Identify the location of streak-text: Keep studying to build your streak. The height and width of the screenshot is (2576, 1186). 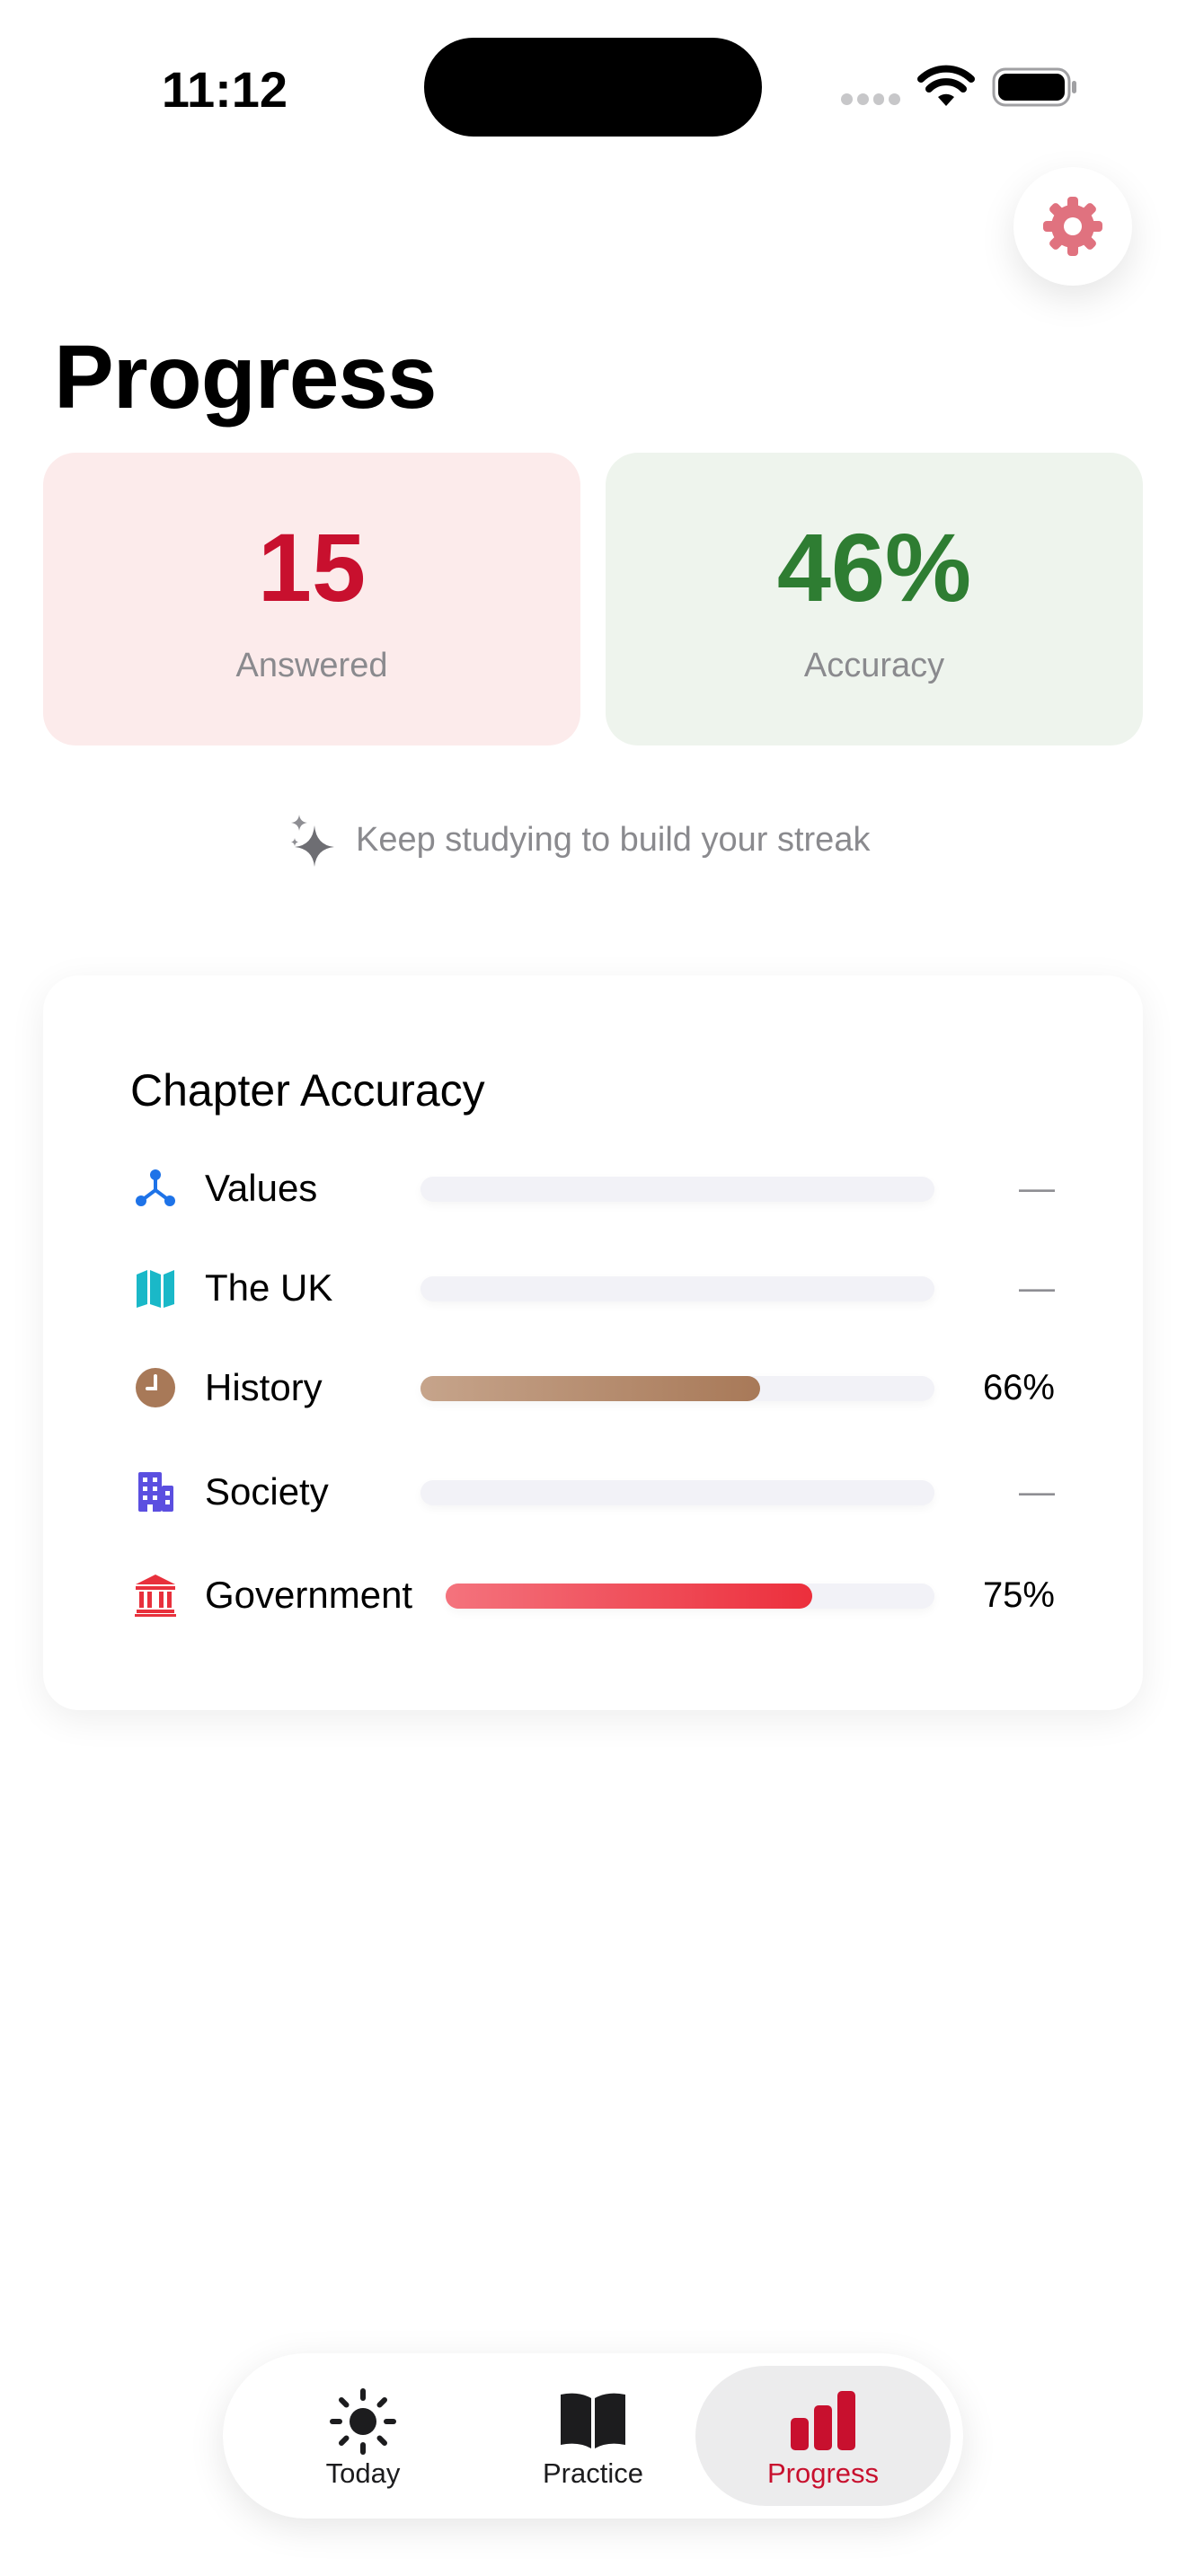
(613, 839).